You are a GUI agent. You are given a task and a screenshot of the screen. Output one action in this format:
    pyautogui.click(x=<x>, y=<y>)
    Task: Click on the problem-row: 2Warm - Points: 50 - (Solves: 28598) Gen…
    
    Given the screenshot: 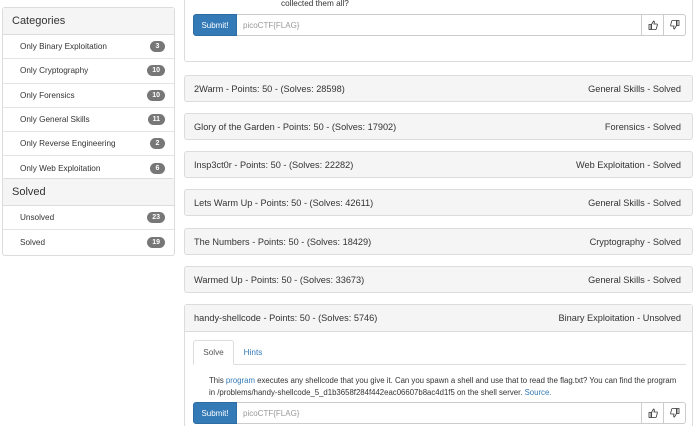 What is the action you would take?
    pyautogui.click(x=438, y=88)
    